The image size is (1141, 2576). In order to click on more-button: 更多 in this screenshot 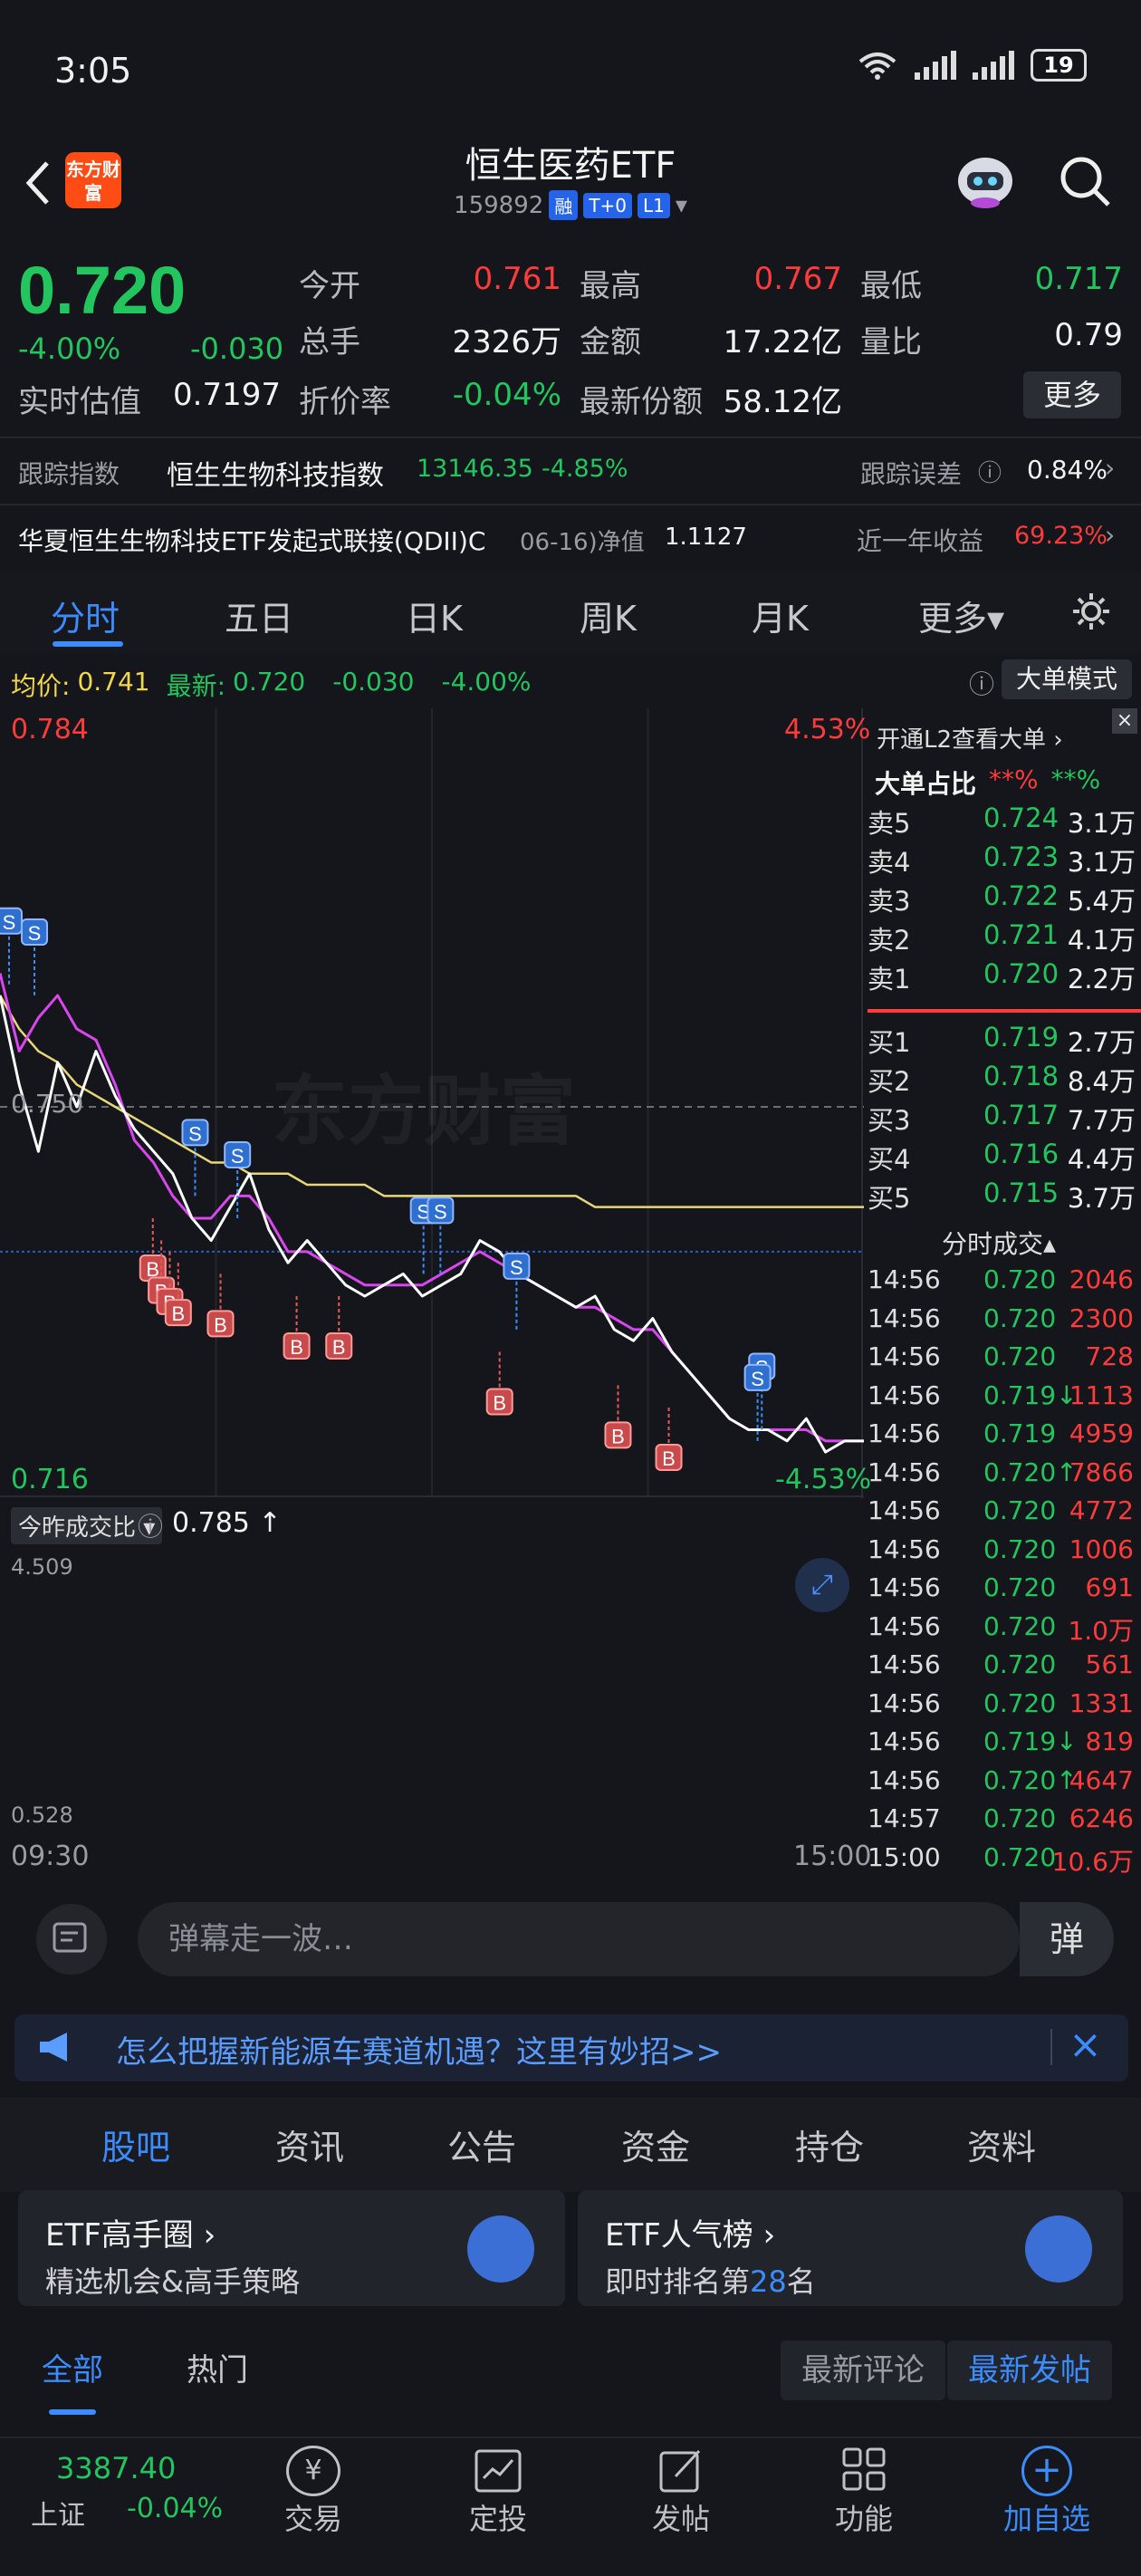, I will do `click(1072, 394)`.